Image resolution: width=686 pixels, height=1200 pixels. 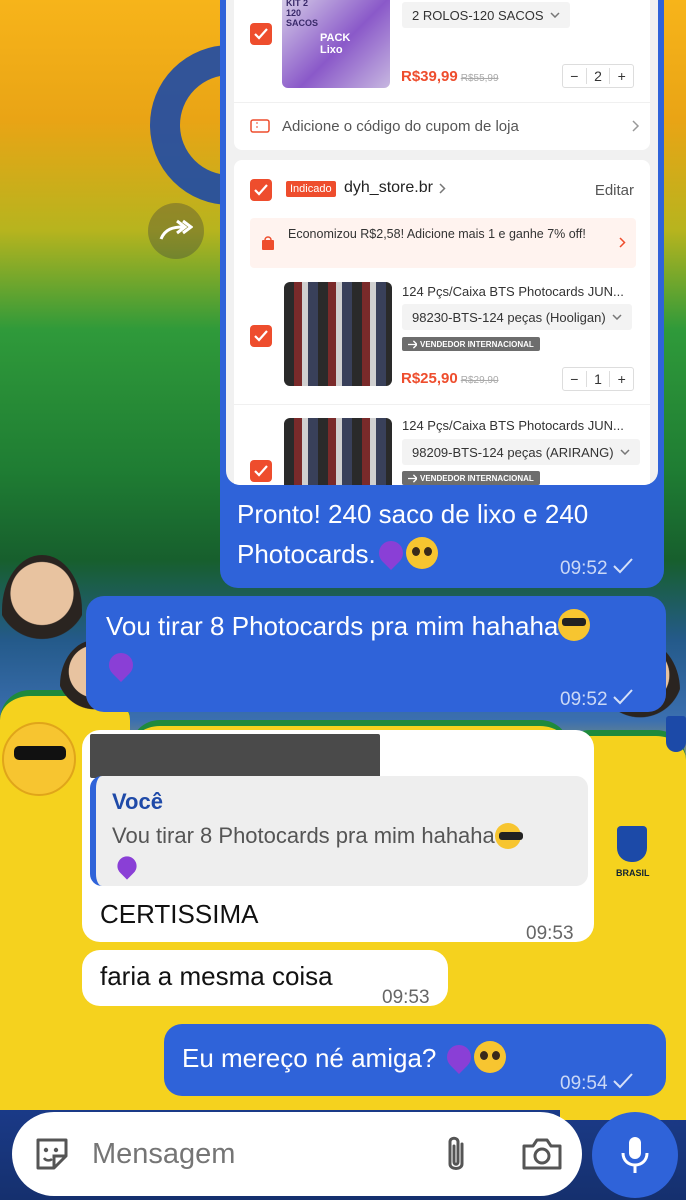 I want to click on sticker-button, so click(x=52, y=1154).